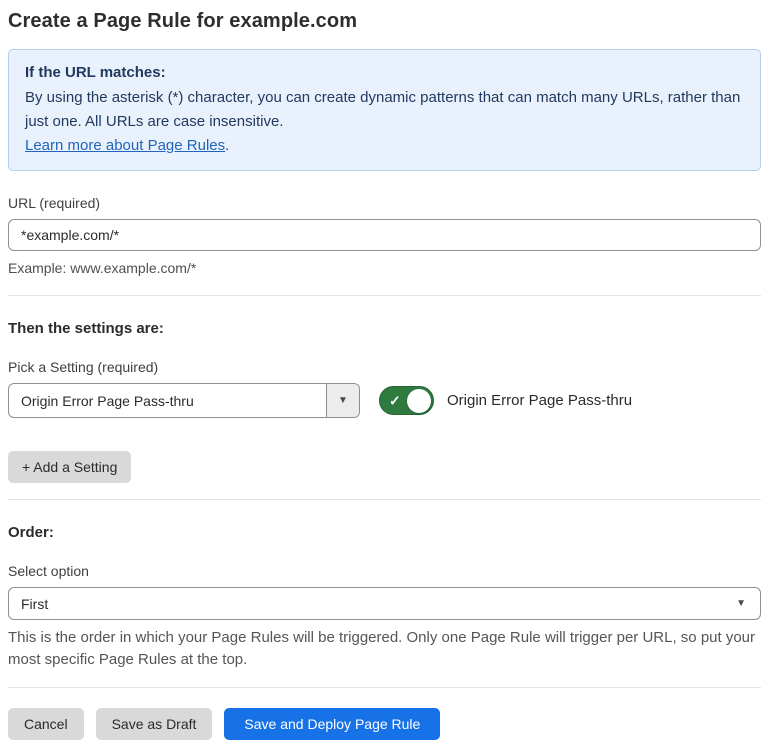  What do you see at coordinates (102, 268) in the screenshot?
I see `url-example-helper: Example: www.example.com/*` at bounding box center [102, 268].